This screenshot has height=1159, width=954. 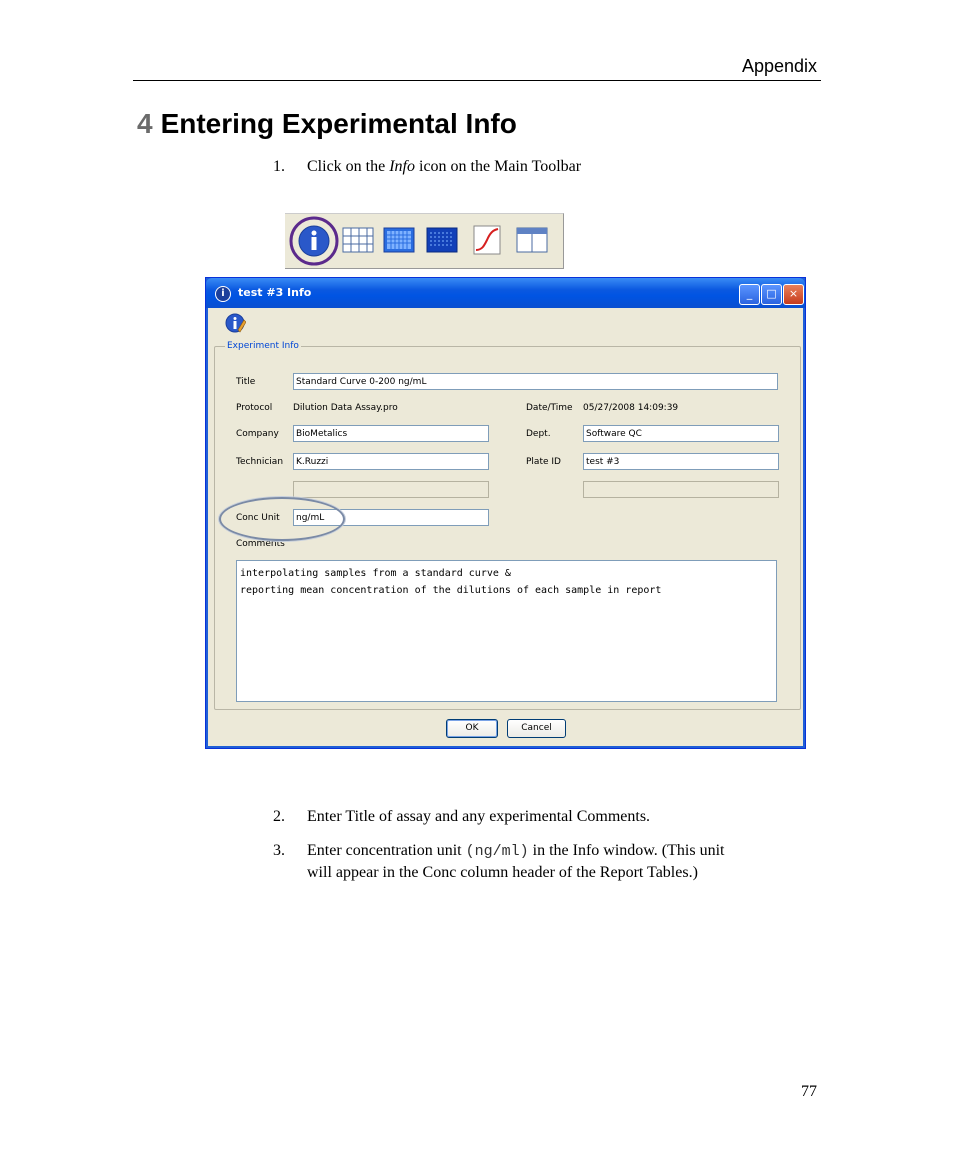 What do you see at coordinates (442, 240) in the screenshot?
I see `plate-dark-icon` at bounding box center [442, 240].